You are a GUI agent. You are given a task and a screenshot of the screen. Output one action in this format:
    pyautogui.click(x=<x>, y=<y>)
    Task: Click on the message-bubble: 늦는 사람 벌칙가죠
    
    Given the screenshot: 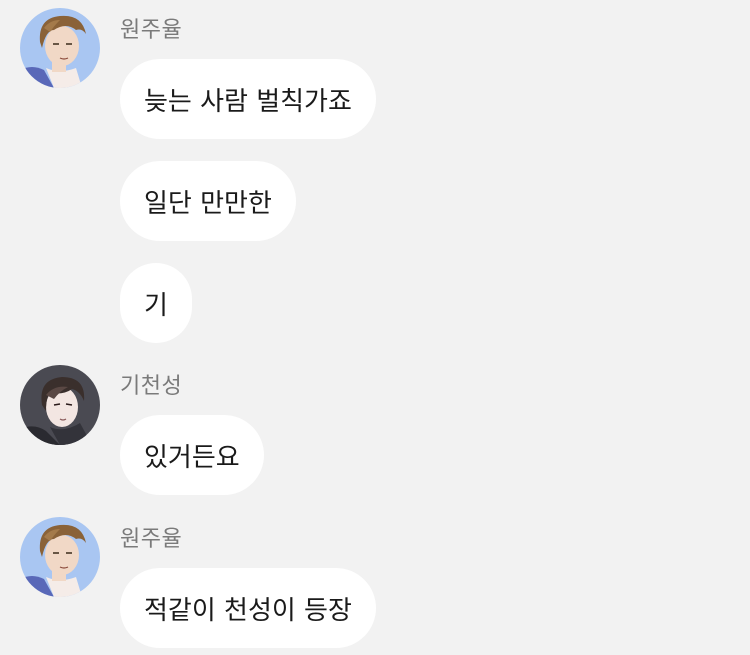 What is the action you would take?
    pyautogui.click(x=248, y=99)
    